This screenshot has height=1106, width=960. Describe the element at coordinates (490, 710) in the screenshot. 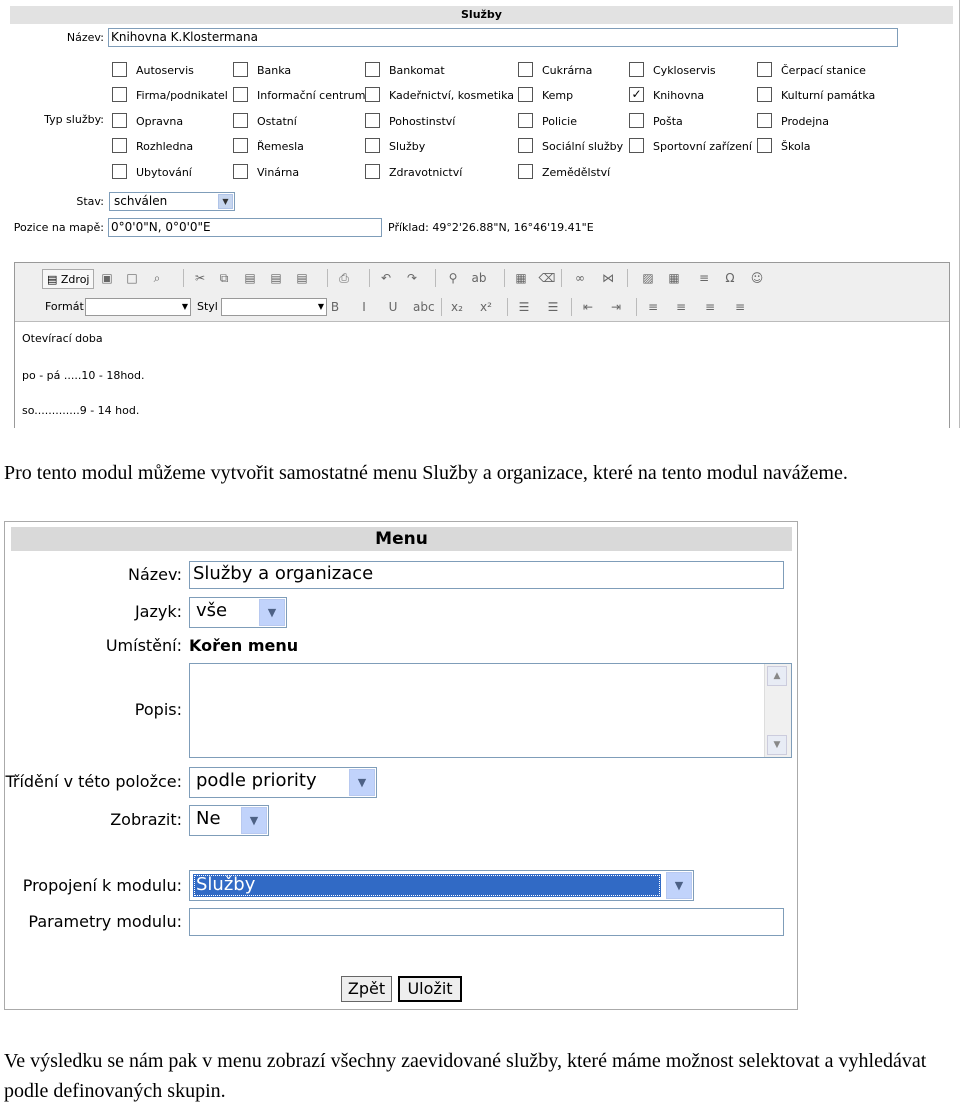

I see `description-textarea: ▲ ▼` at that location.